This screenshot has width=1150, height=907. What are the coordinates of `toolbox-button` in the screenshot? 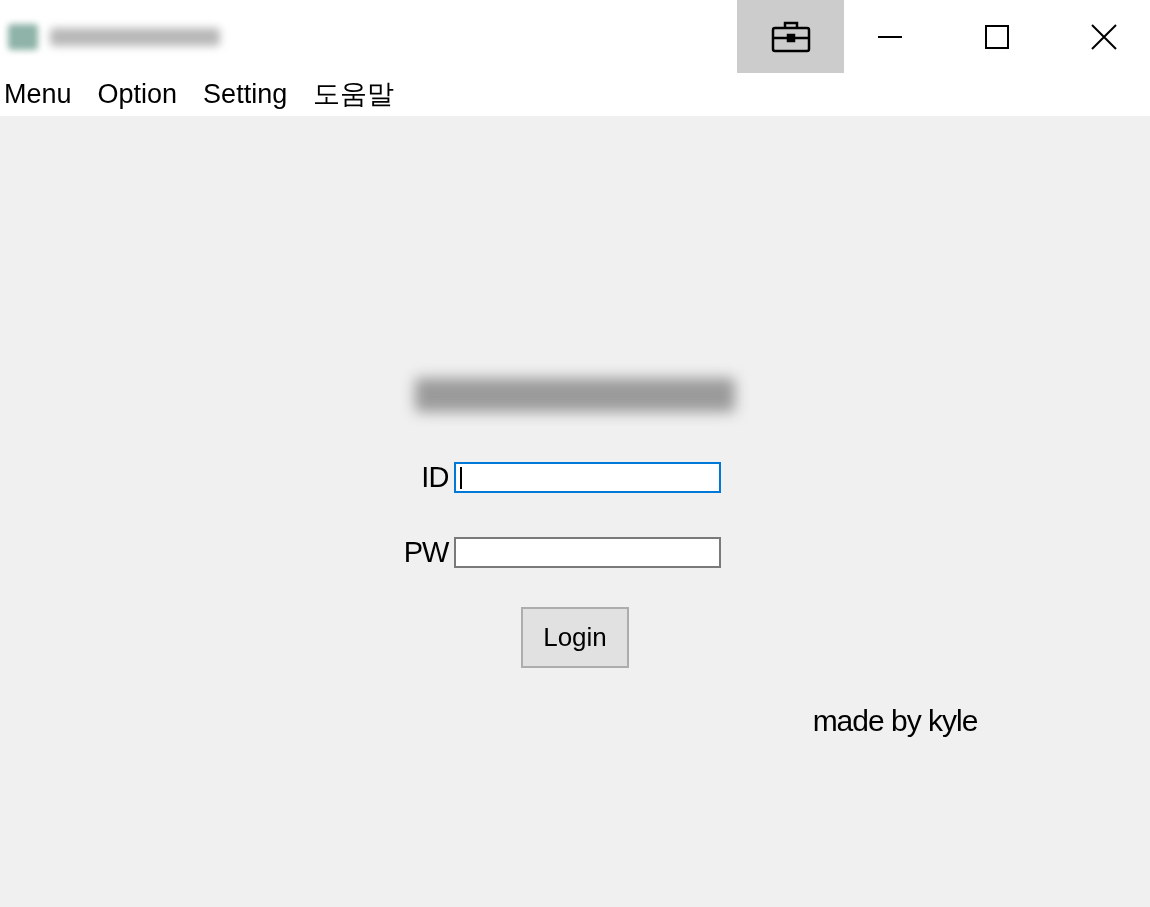 It's located at (790, 36).